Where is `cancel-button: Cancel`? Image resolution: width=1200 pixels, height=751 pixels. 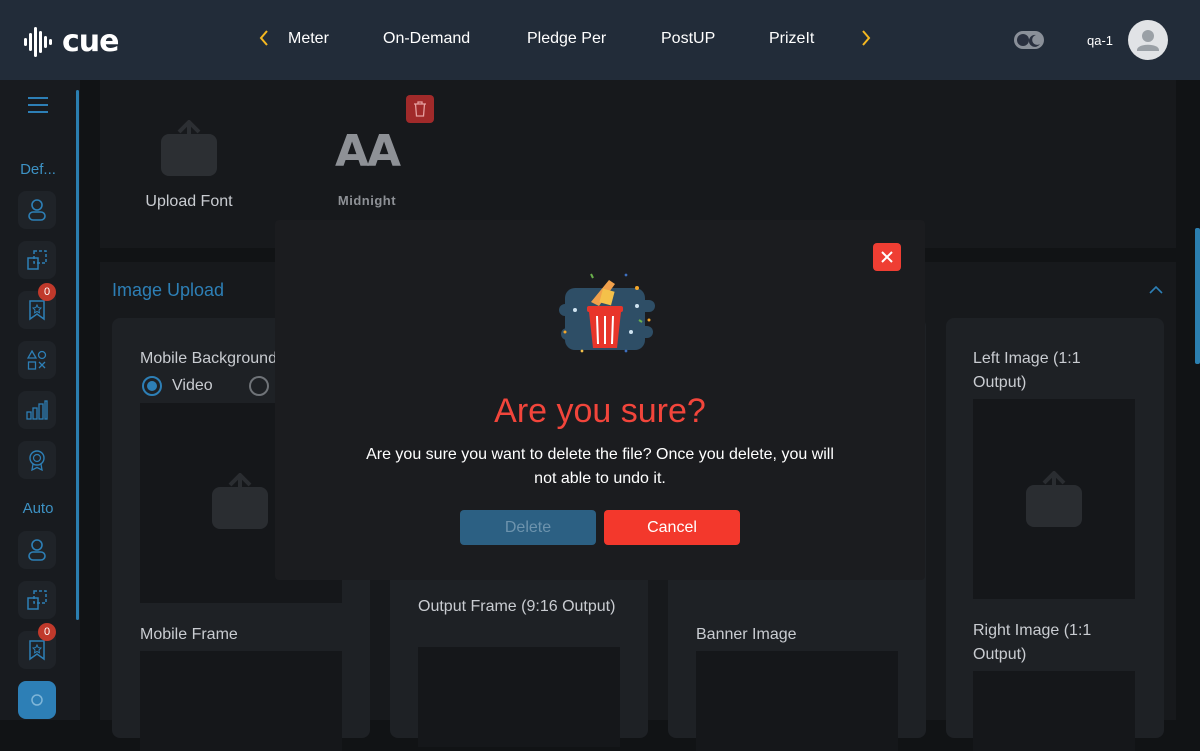
cancel-button: Cancel is located at coordinates (672, 527).